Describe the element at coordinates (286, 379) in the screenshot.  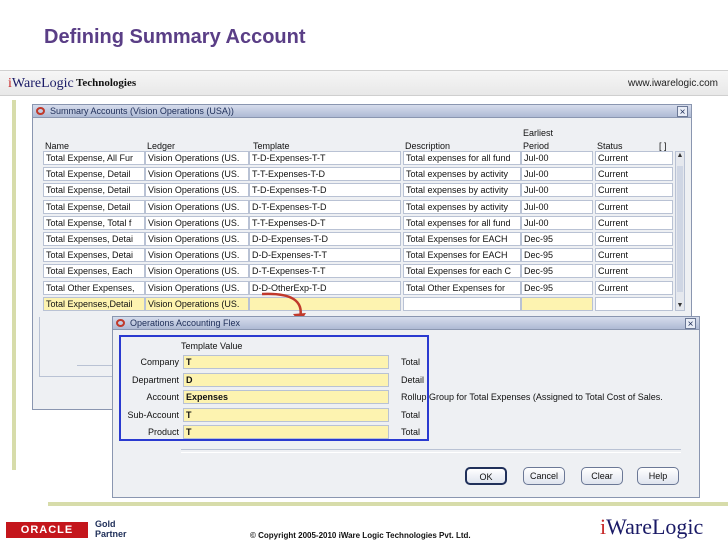
I see `segment-value-field: D` at that location.